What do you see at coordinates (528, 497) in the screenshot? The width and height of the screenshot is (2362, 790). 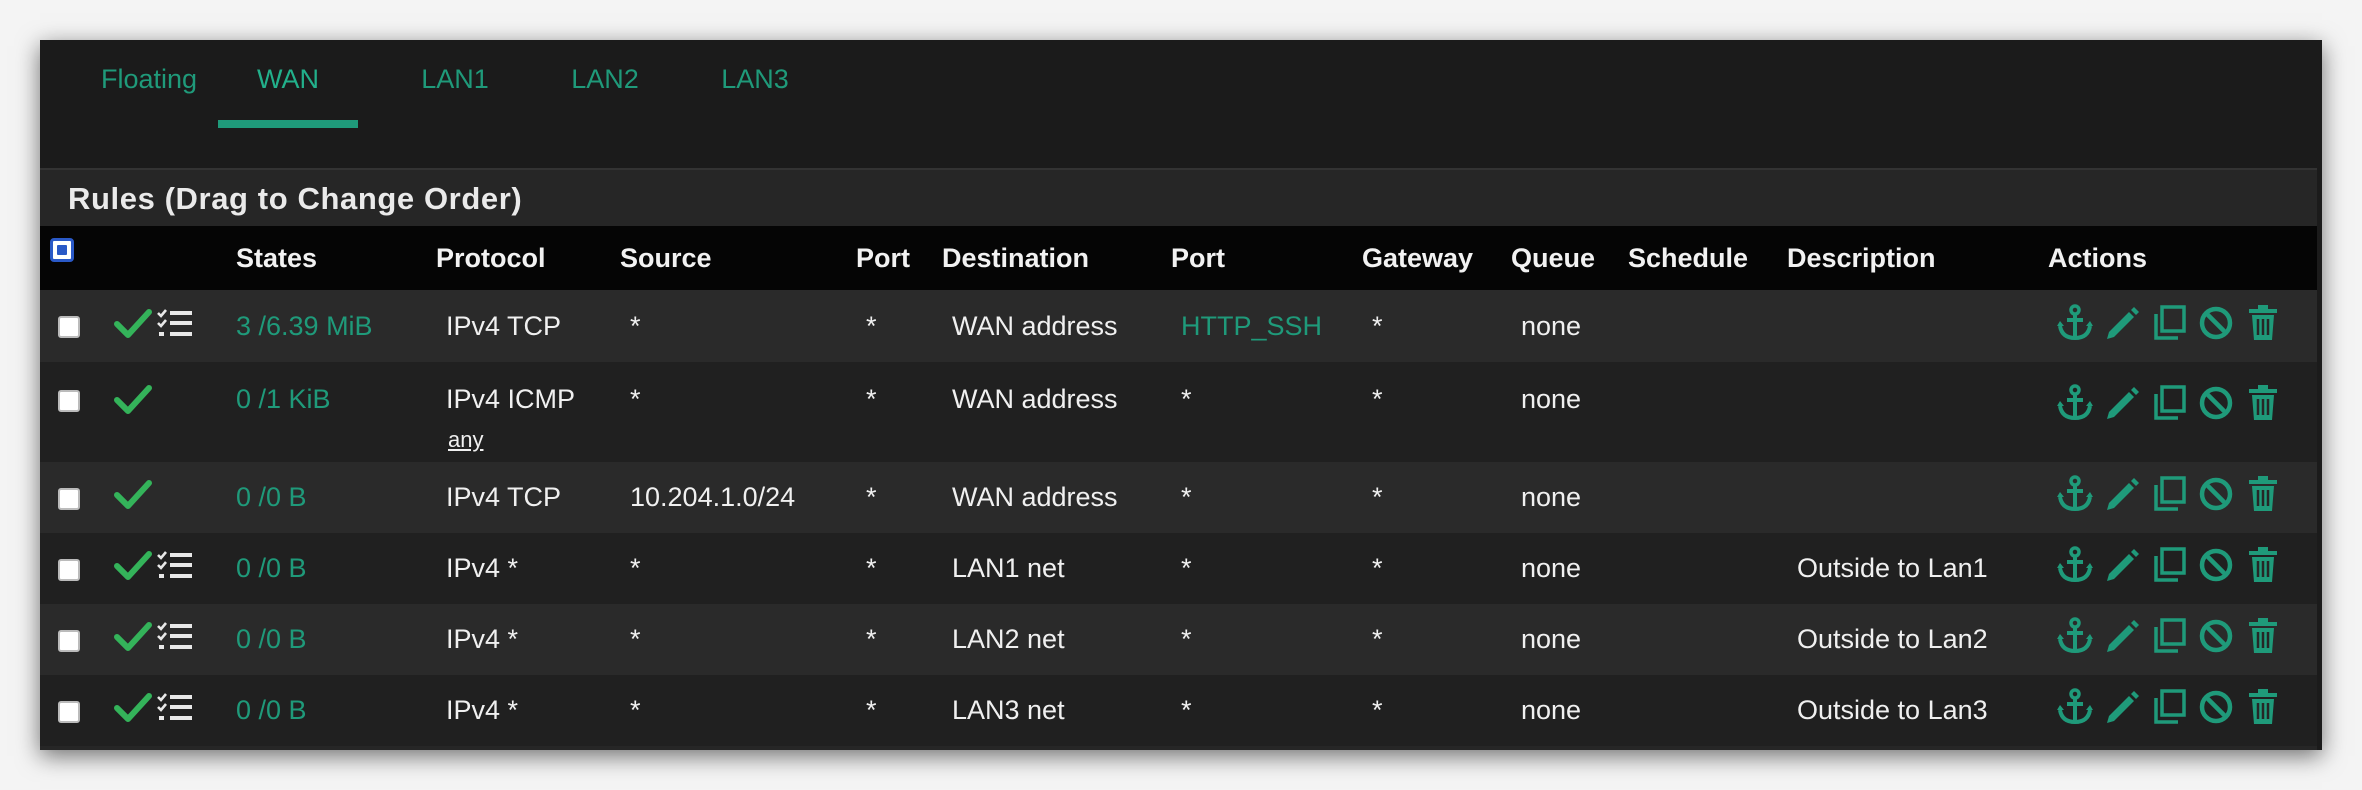 I see `protocol-cell: IPv4 TCP` at bounding box center [528, 497].